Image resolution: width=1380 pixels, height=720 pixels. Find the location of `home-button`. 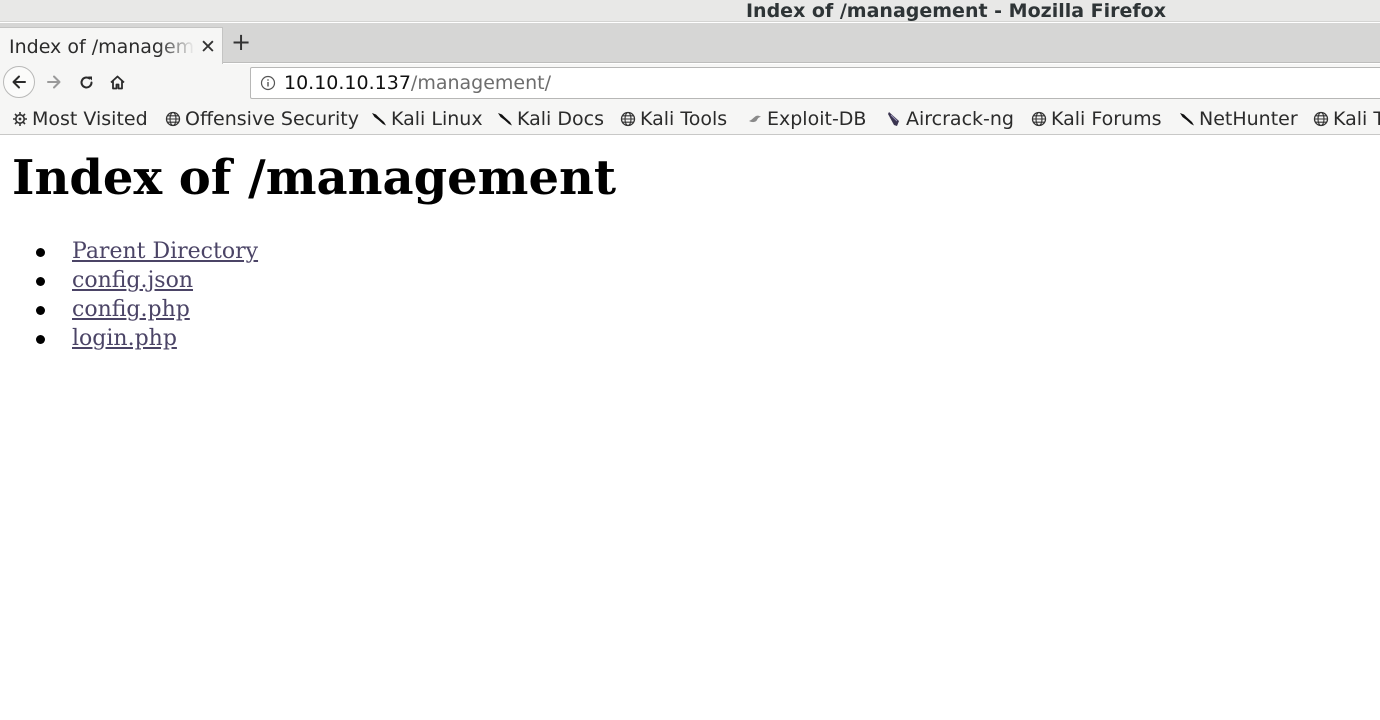

home-button is located at coordinates (117, 82).